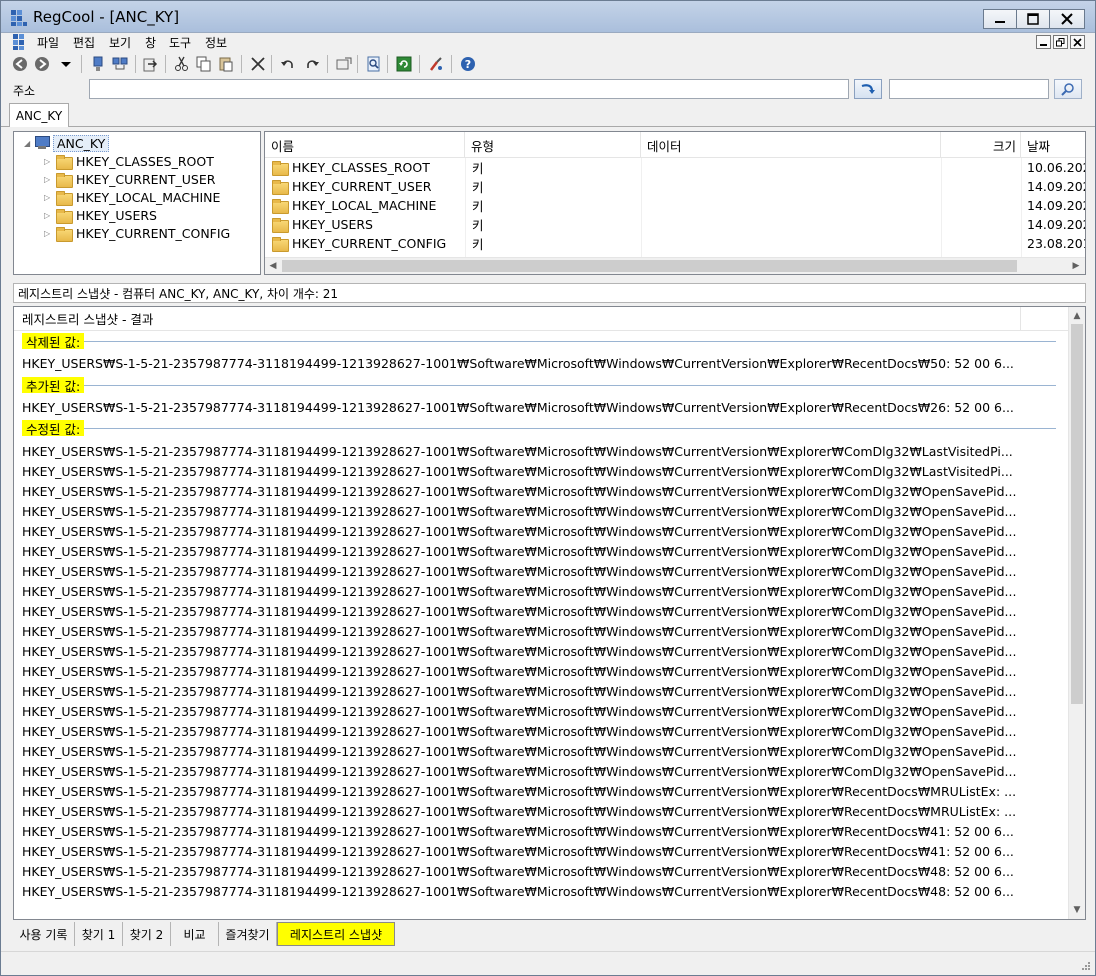  Describe the element at coordinates (1077, 910) in the screenshot. I see `scroll-down-icon: ▼` at that location.